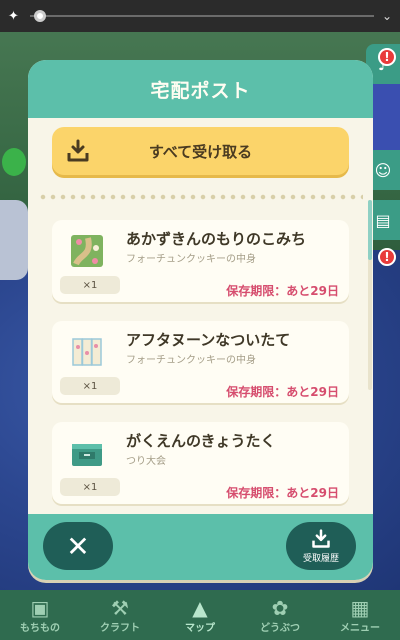 This screenshot has height=640, width=400. I want to click on animal-icon: ✿, so click(280, 607).